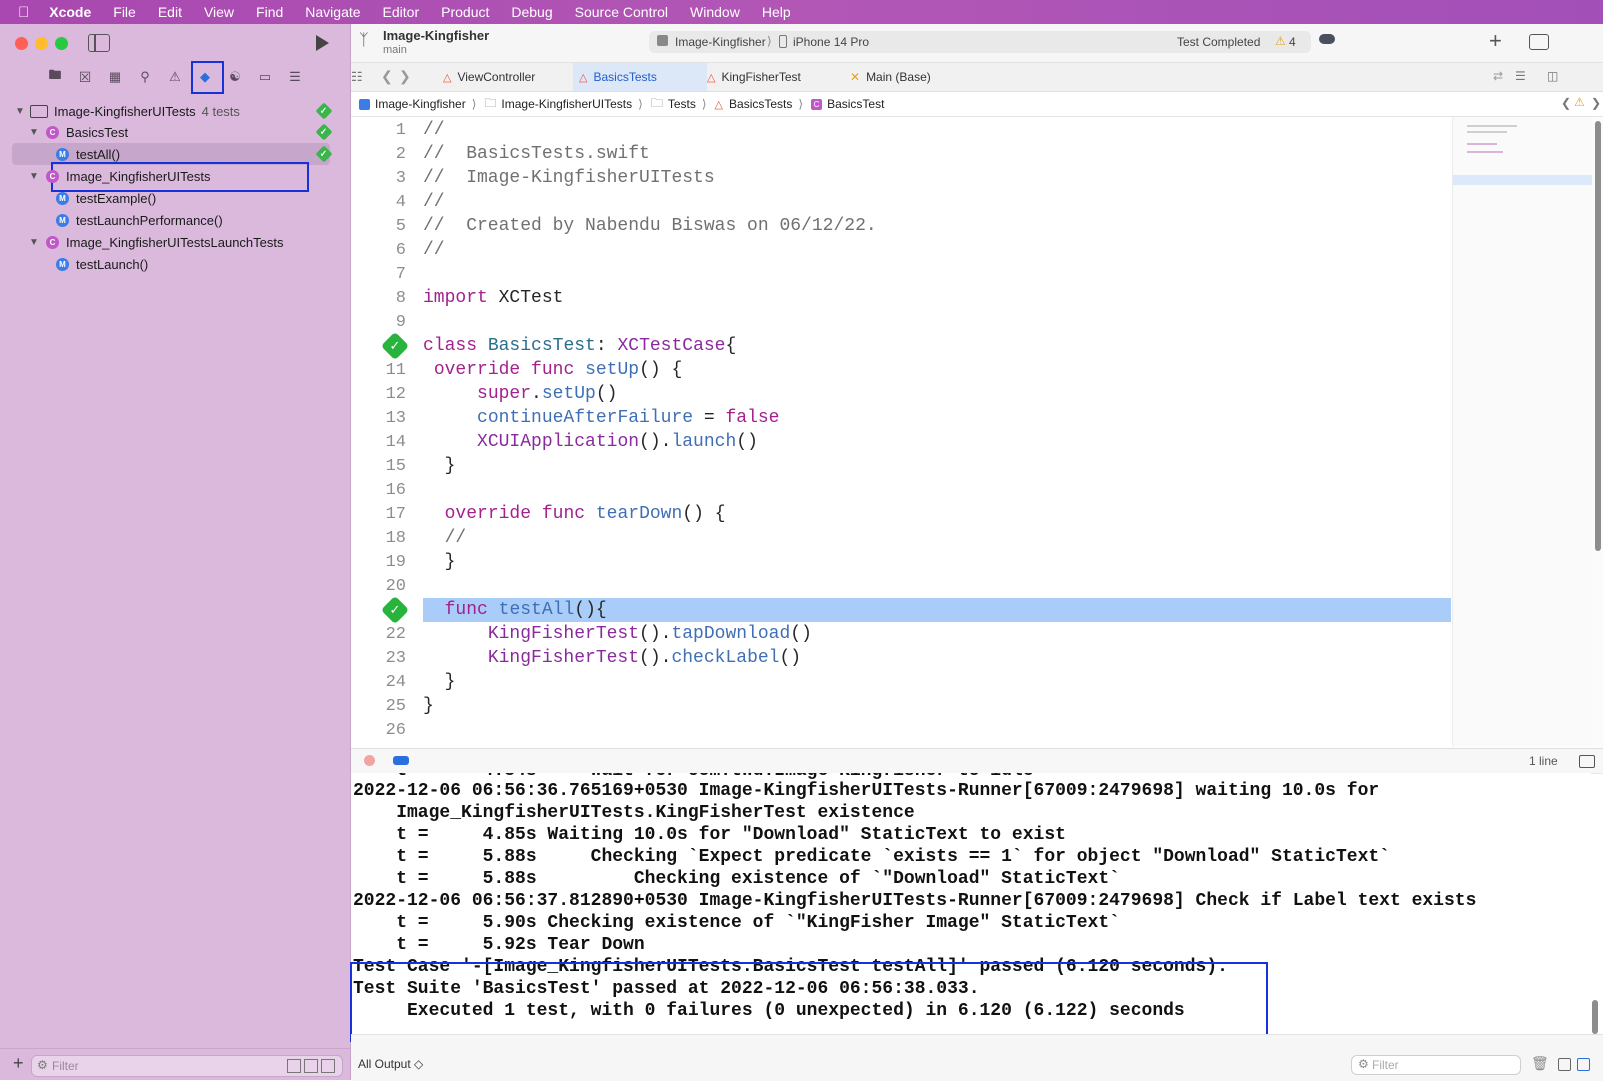 Image resolution: width=1603 pixels, height=1081 pixels. Describe the element at coordinates (170, 12) in the screenshot. I see `menu-edit: Edit` at that location.